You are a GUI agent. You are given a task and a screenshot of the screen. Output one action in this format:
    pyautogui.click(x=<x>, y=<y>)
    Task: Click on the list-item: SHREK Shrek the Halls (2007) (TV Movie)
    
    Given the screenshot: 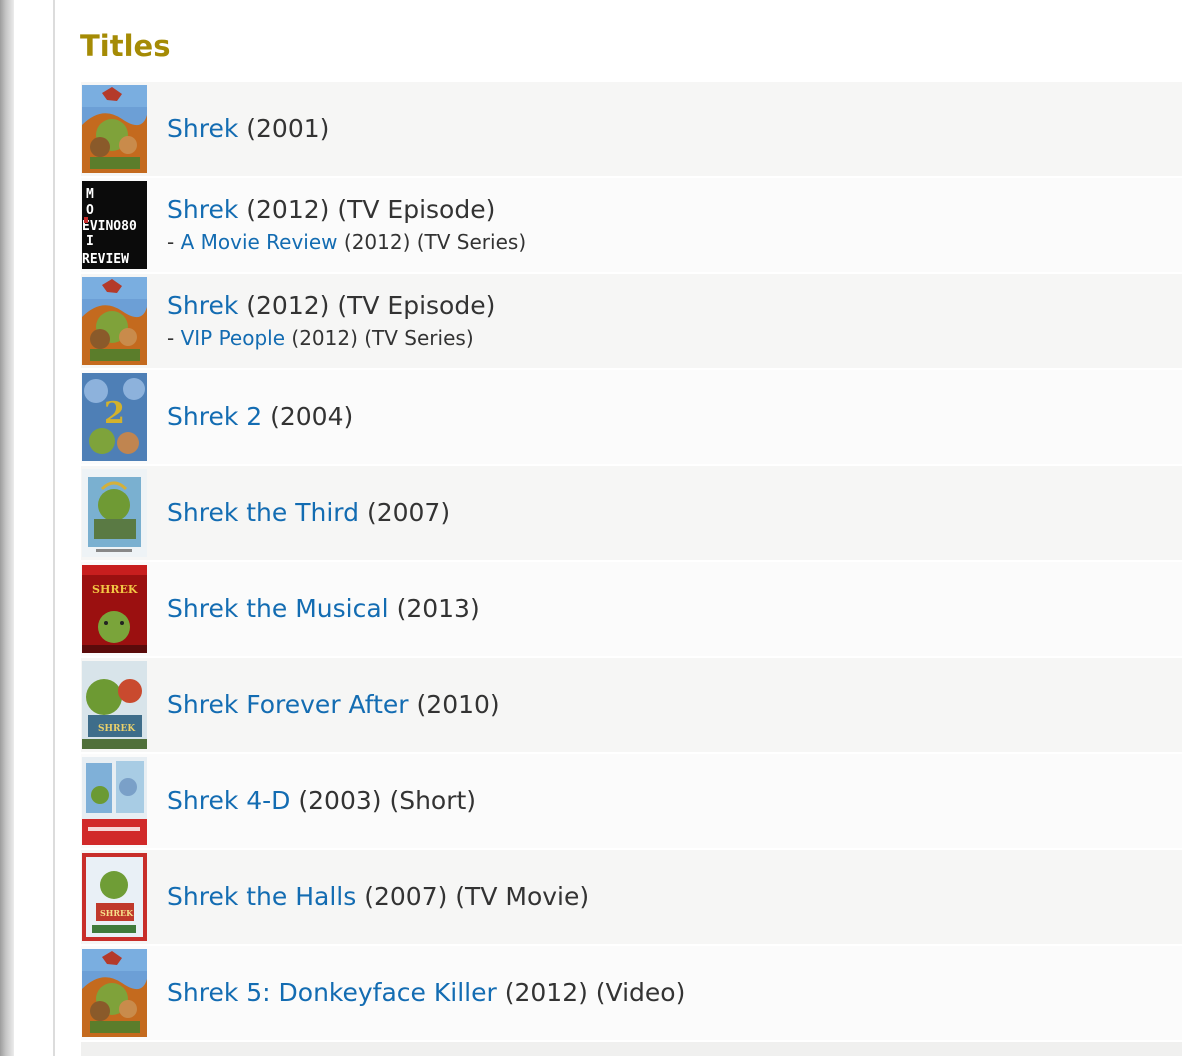 What is the action you would take?
    pyautogui.click(x=631, y=898)
    